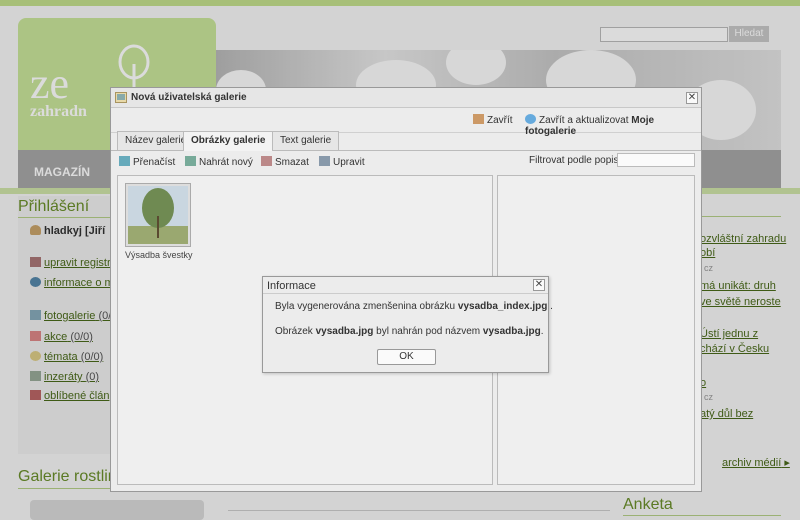  What do you see at coordinates (406, 357) in the screenshot?
I see `ok-button: OK` at bounding box center [406, 357].